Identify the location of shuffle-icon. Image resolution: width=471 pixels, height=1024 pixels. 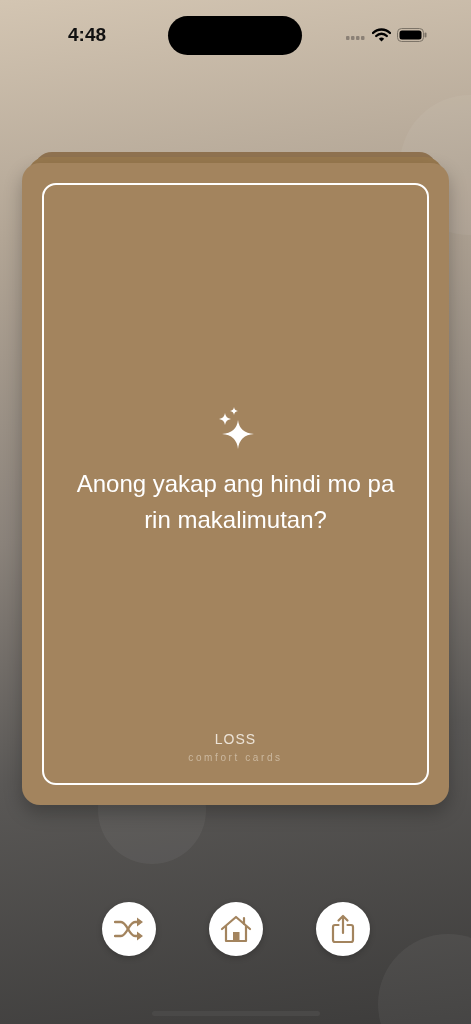
(128, 929).